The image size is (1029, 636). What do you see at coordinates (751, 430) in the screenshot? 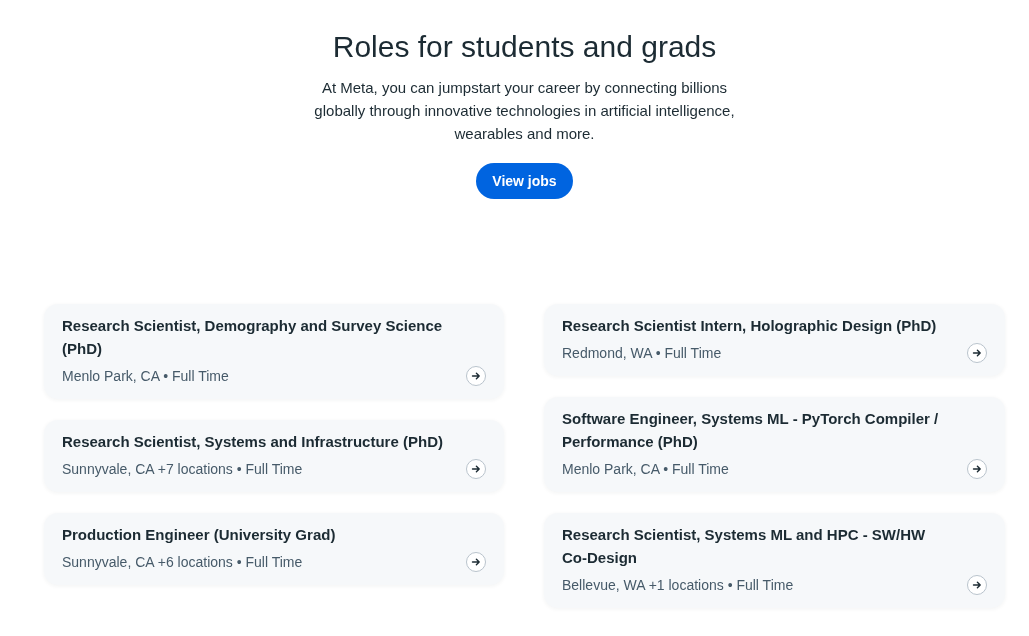
I see `job-title: Software Engineer, Systems ML - PyTorch Compiler / Performance (PhD)` at bounding box center [751, 430].